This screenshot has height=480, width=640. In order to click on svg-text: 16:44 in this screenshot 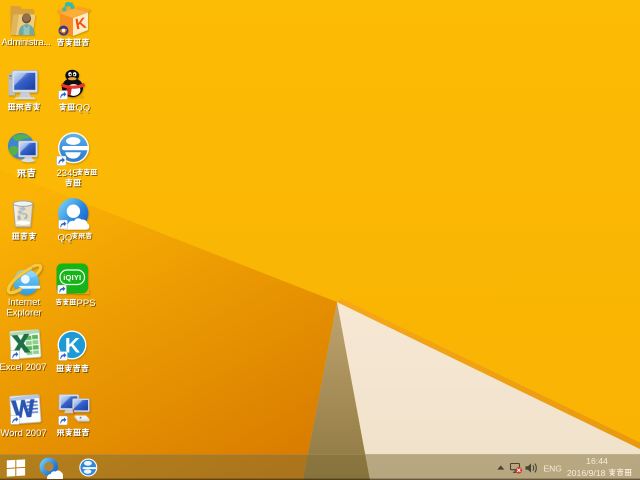, I will do `click(597, 461)`.